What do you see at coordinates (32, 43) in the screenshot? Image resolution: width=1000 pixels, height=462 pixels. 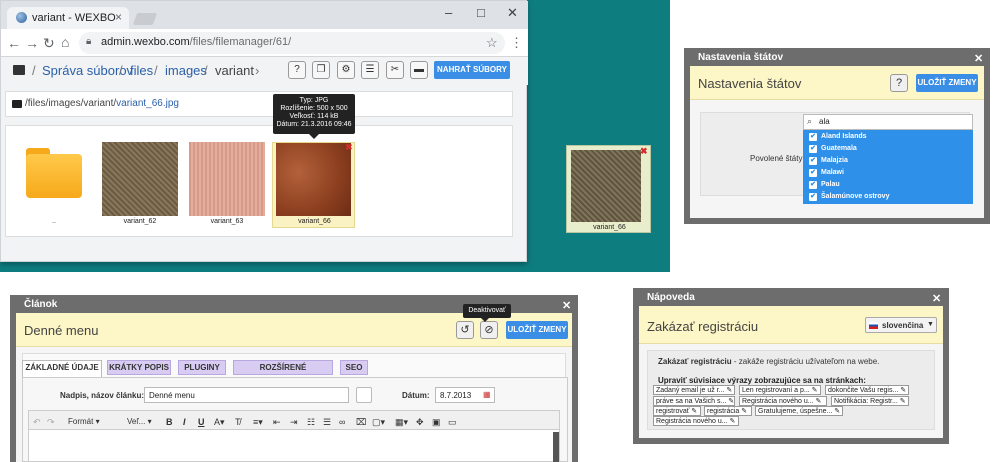 I see `forward-arrow-icon: →` at bounding box center [32, 43].